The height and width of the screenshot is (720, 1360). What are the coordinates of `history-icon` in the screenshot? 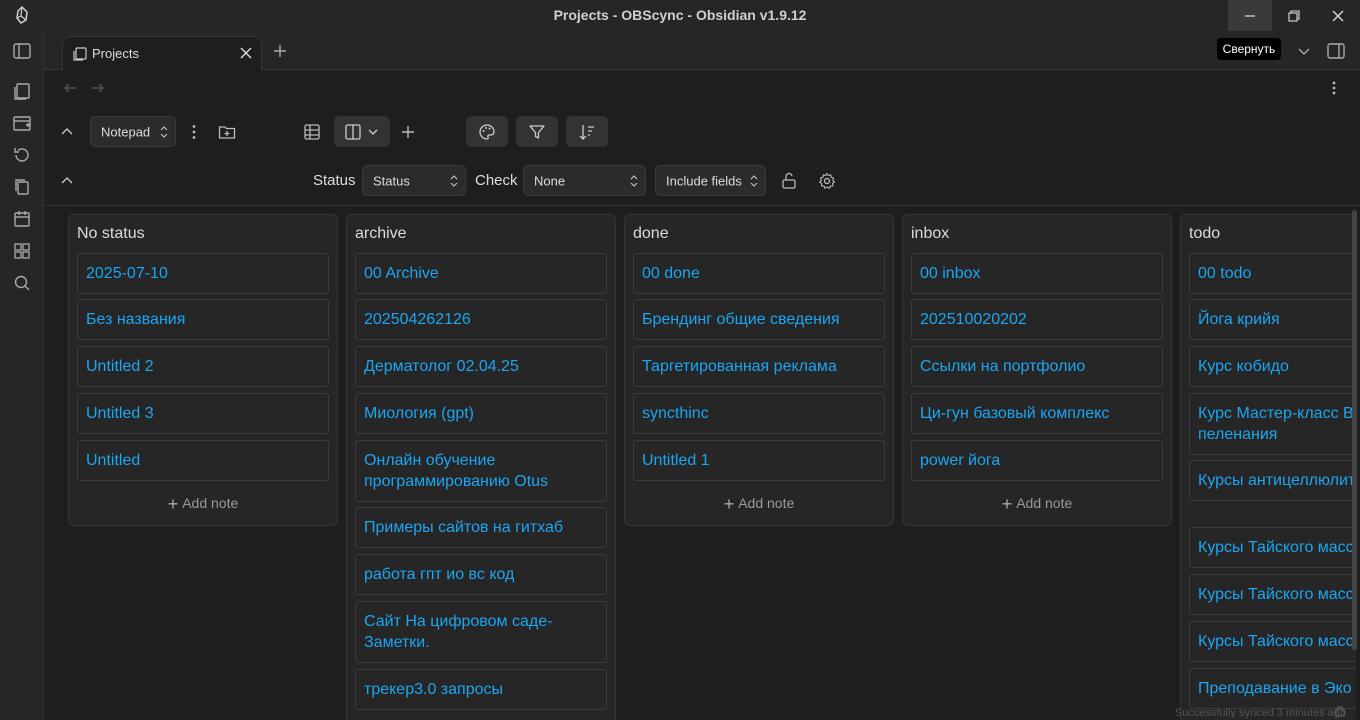 It's located at (22, 155).